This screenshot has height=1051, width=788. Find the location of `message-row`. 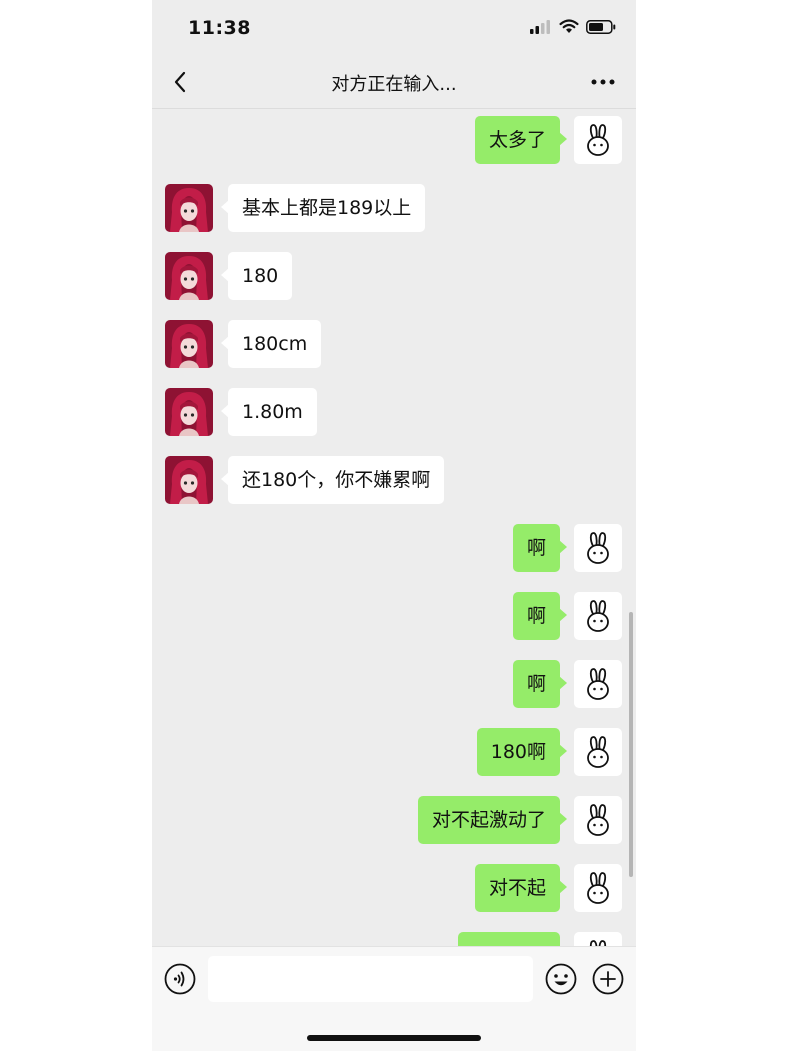

message-row is located at coordinates (394, 939).